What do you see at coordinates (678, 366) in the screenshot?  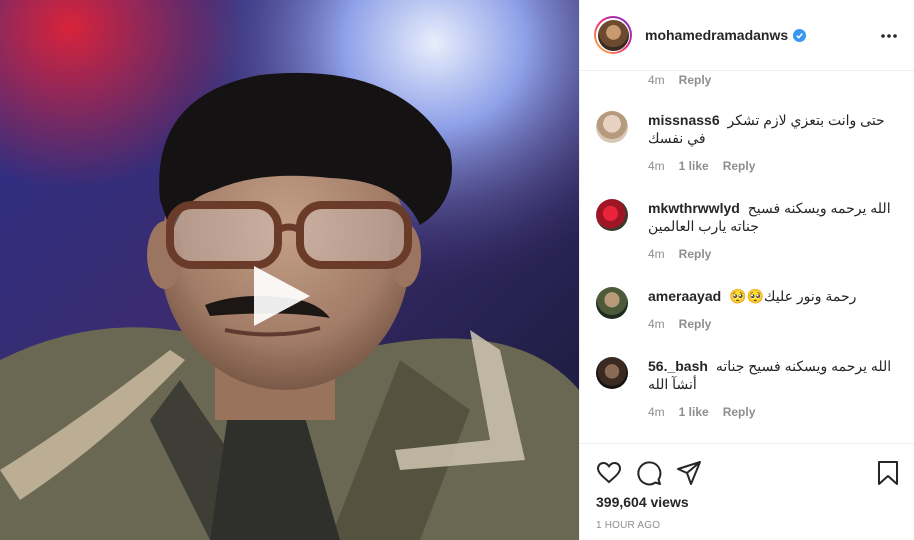 I see `commenter-username: 56._bash` at bounding box center [678, 366].